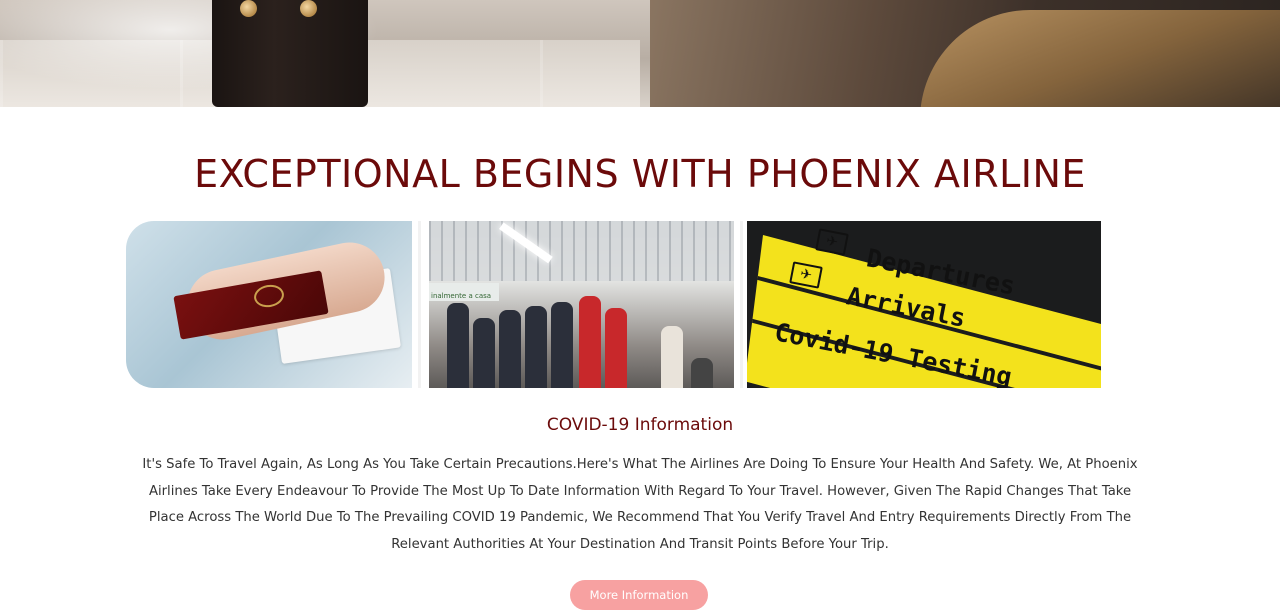 This screenshot has height=615, width=1280. Describe the element at coordinates (290, 53) in the screenshot. I see `hero-suitcase` at that location.